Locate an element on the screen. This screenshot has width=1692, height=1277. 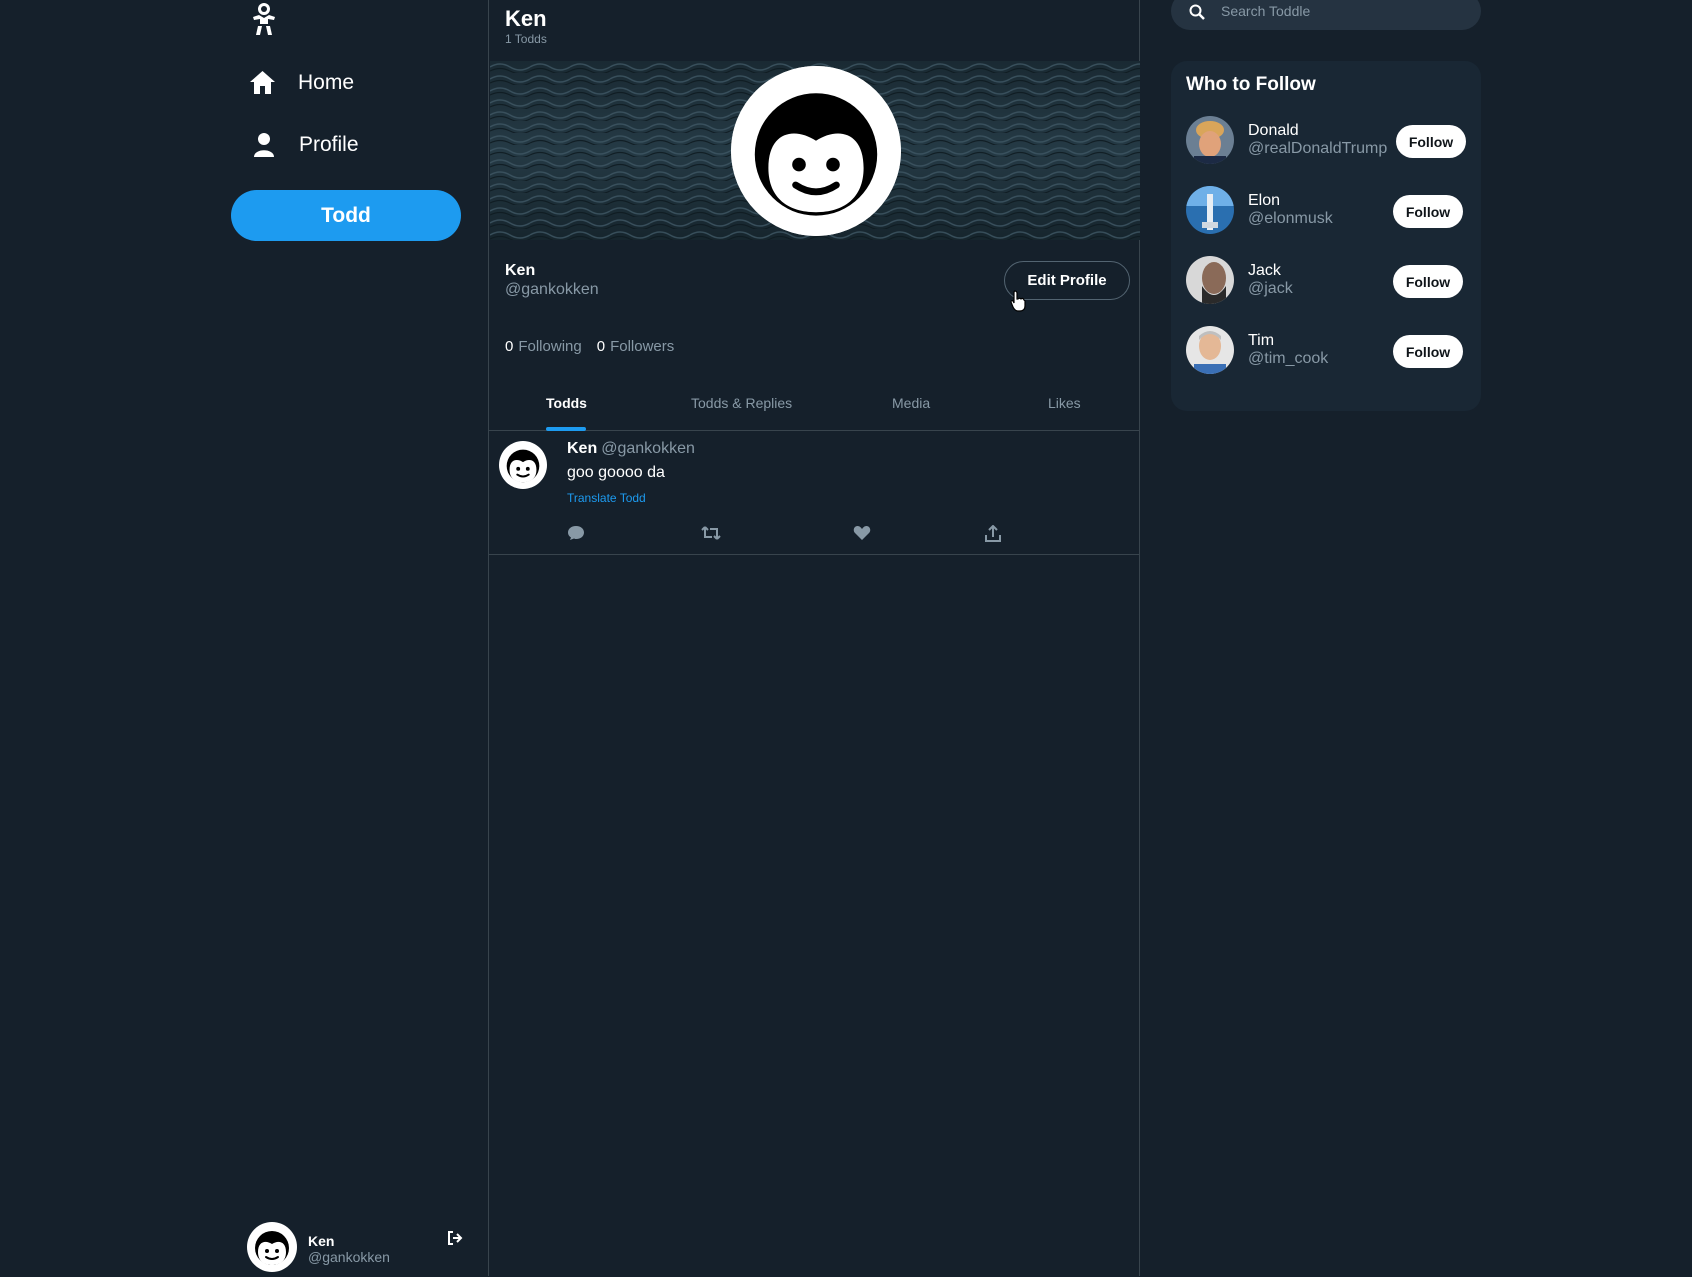
user-name: Donald is located at coordinates (1273, 130).